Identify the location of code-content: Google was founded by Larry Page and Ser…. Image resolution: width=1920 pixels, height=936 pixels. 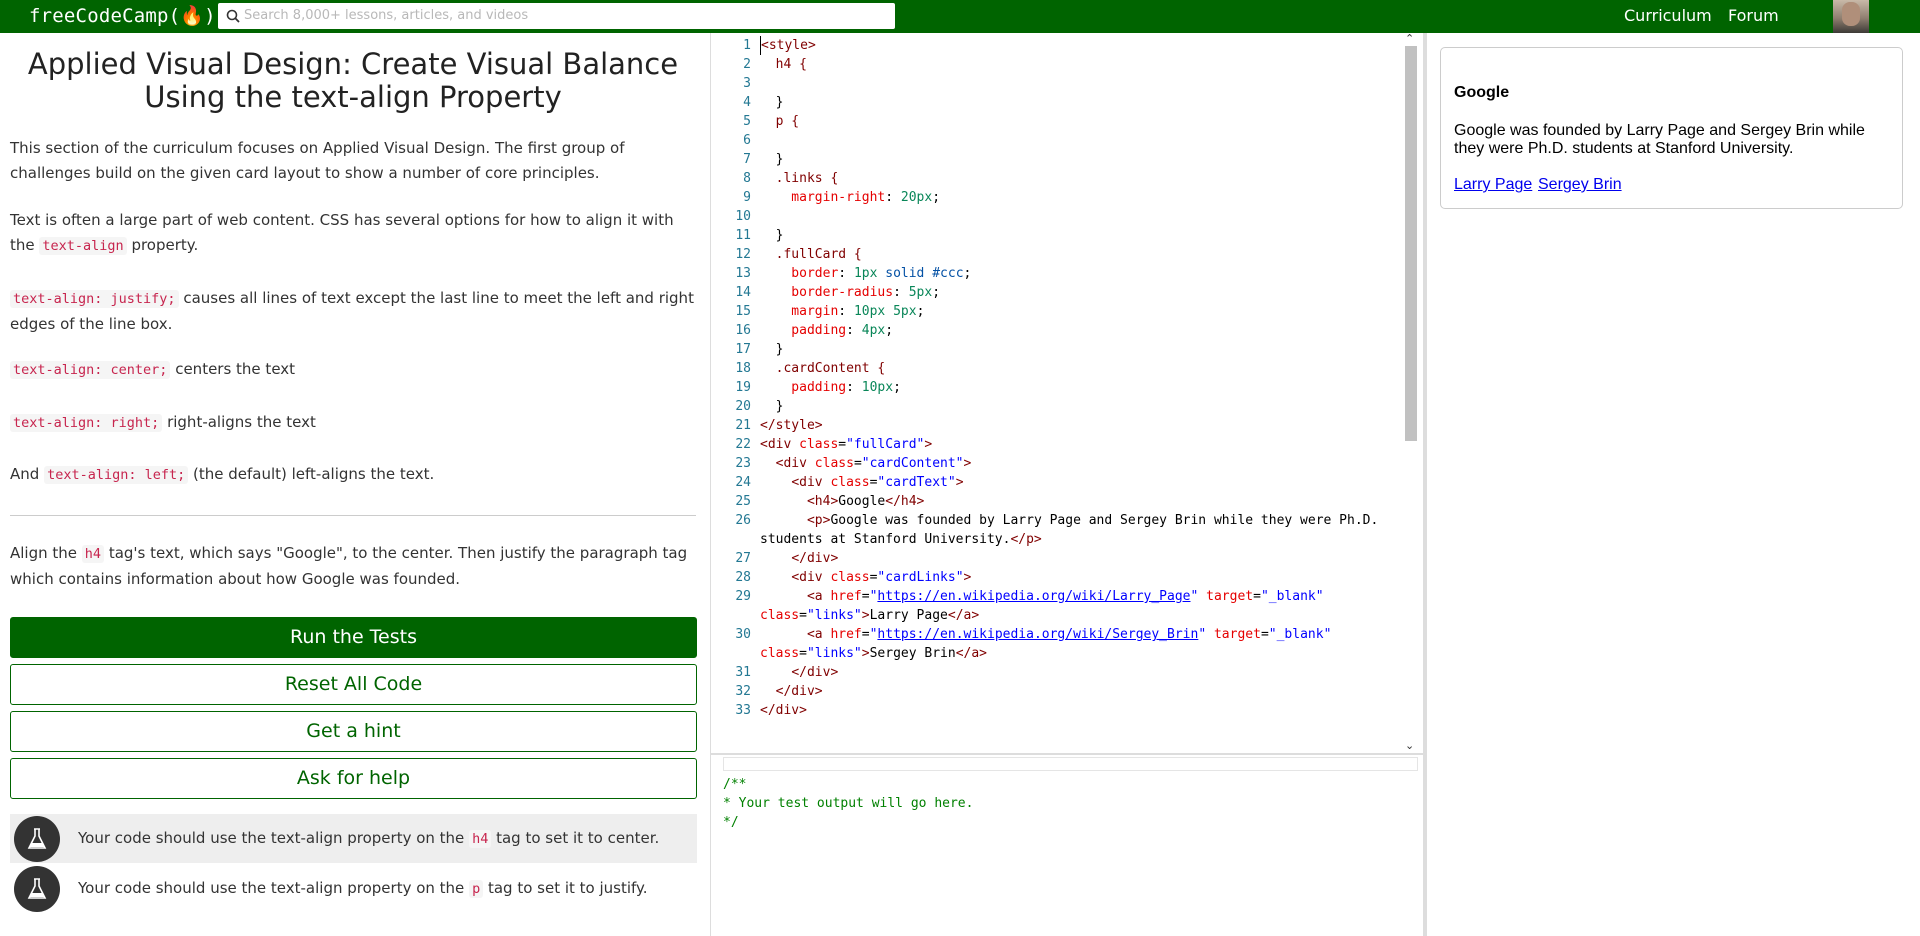
(1104, 520).